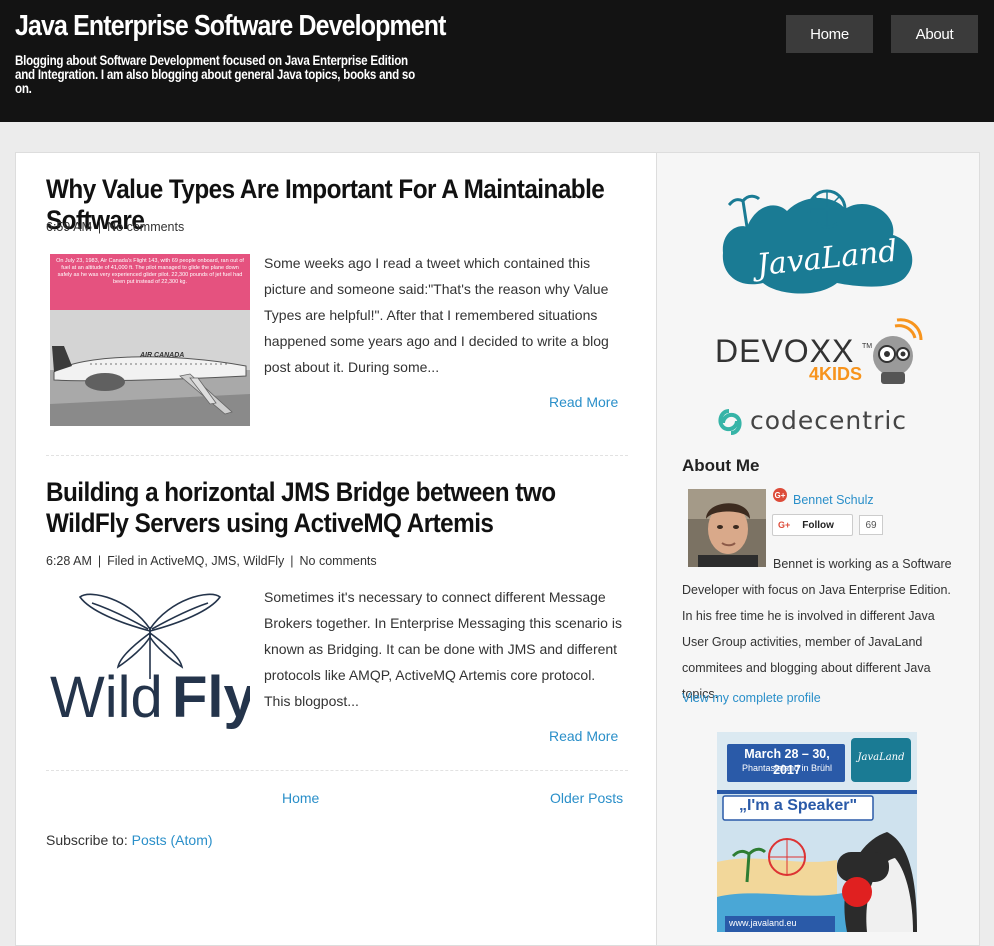  I want to click on label-link: WildFly, so click(263, 561).